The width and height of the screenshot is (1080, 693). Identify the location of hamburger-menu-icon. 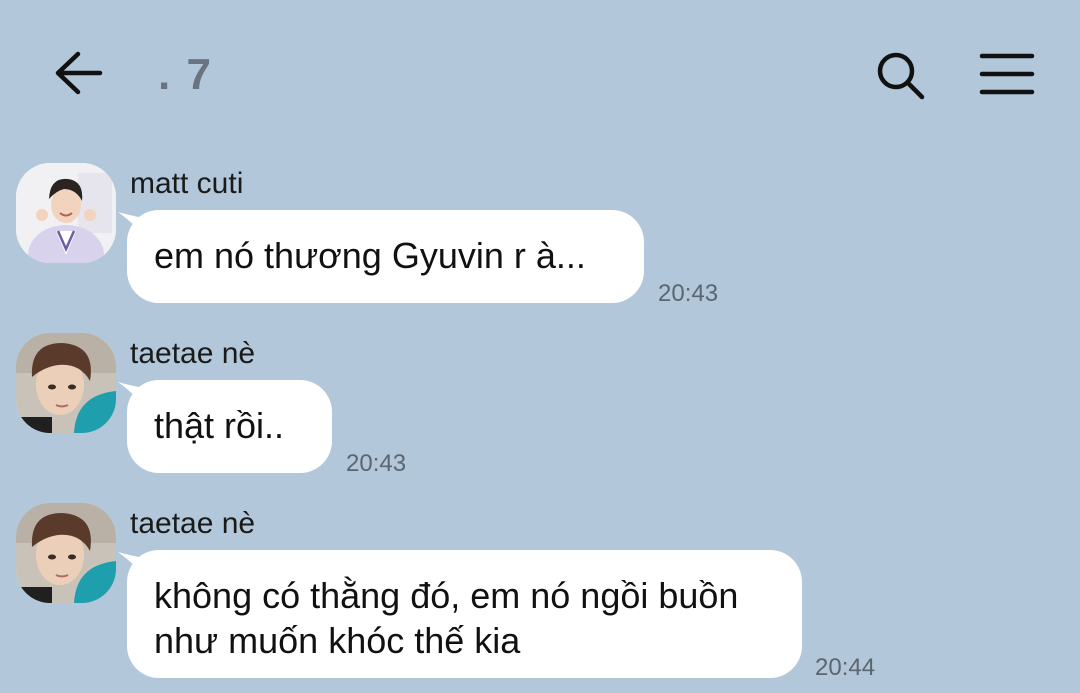
(1007, 74).